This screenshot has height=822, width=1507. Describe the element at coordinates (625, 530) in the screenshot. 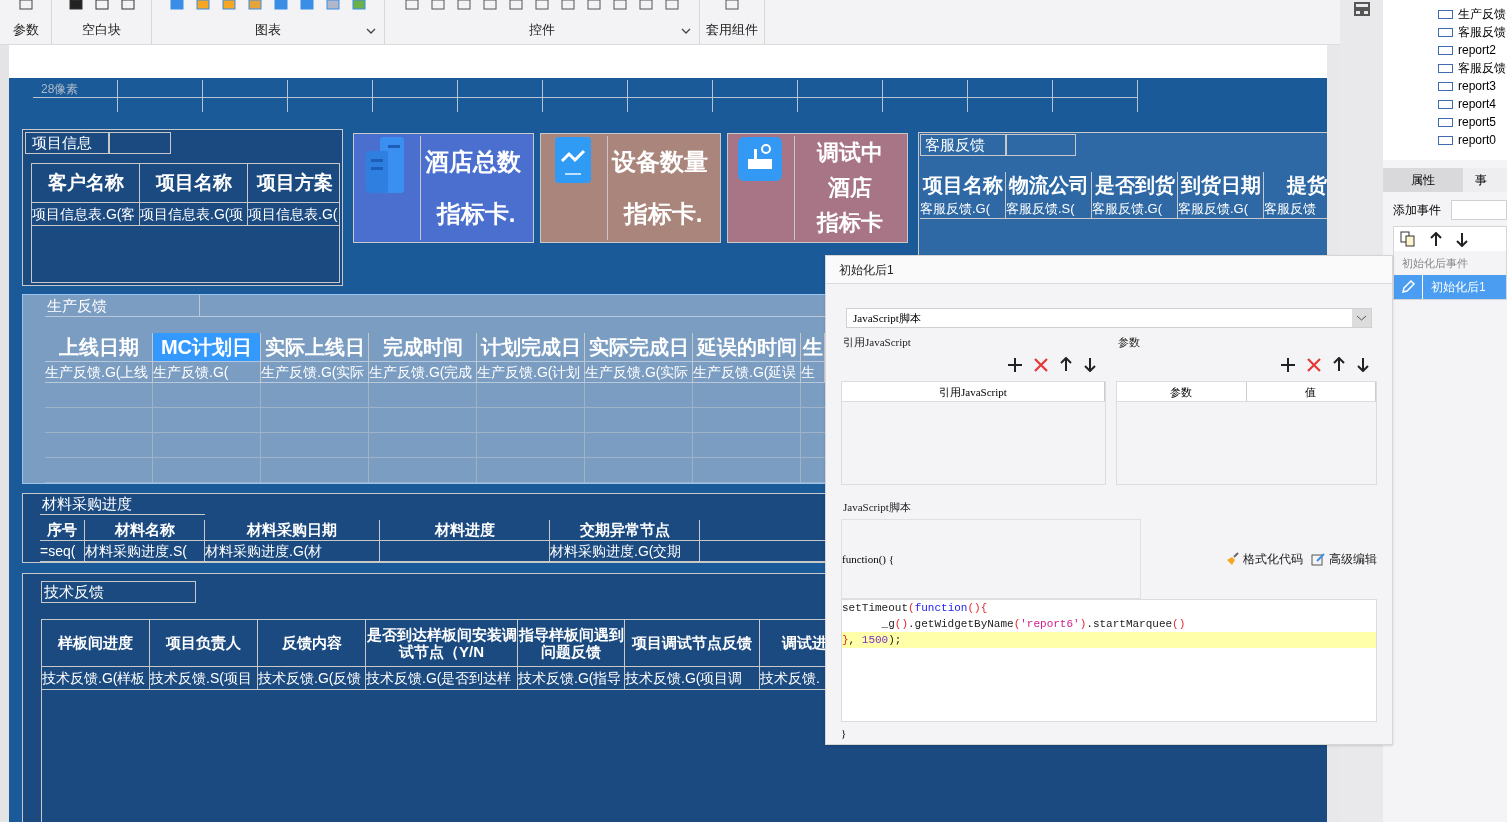

I see `column-header: 交期异常节点` at that location.